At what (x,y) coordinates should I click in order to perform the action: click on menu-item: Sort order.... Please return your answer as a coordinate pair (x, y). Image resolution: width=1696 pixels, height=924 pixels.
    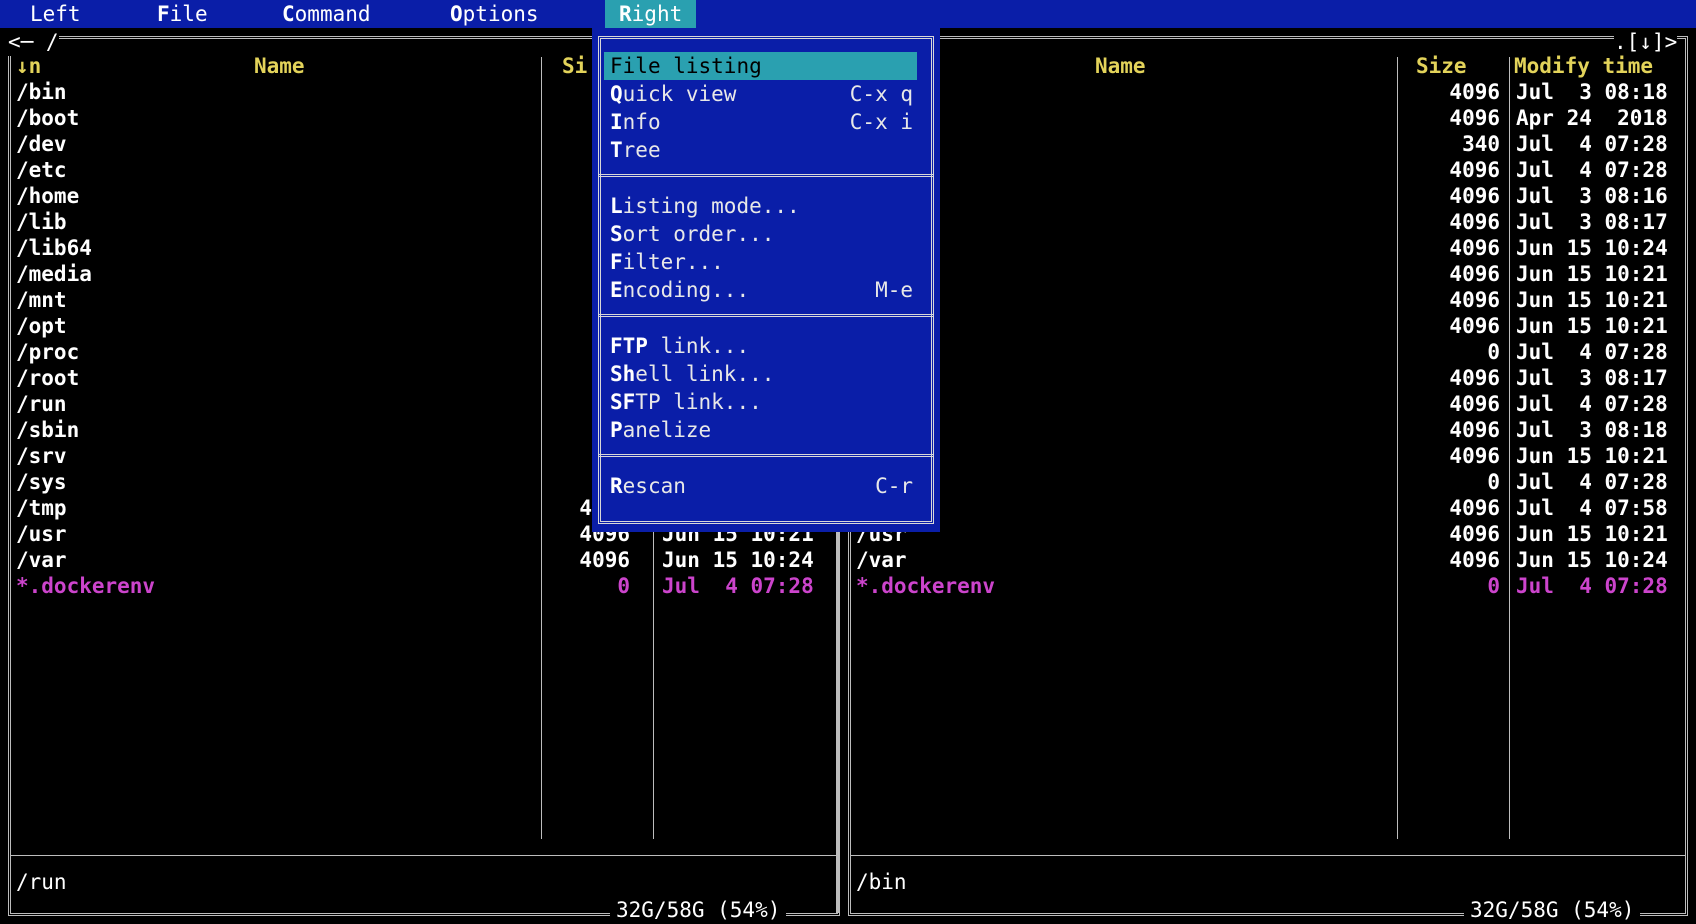
    Looking at the image, I should click on (760, 234).